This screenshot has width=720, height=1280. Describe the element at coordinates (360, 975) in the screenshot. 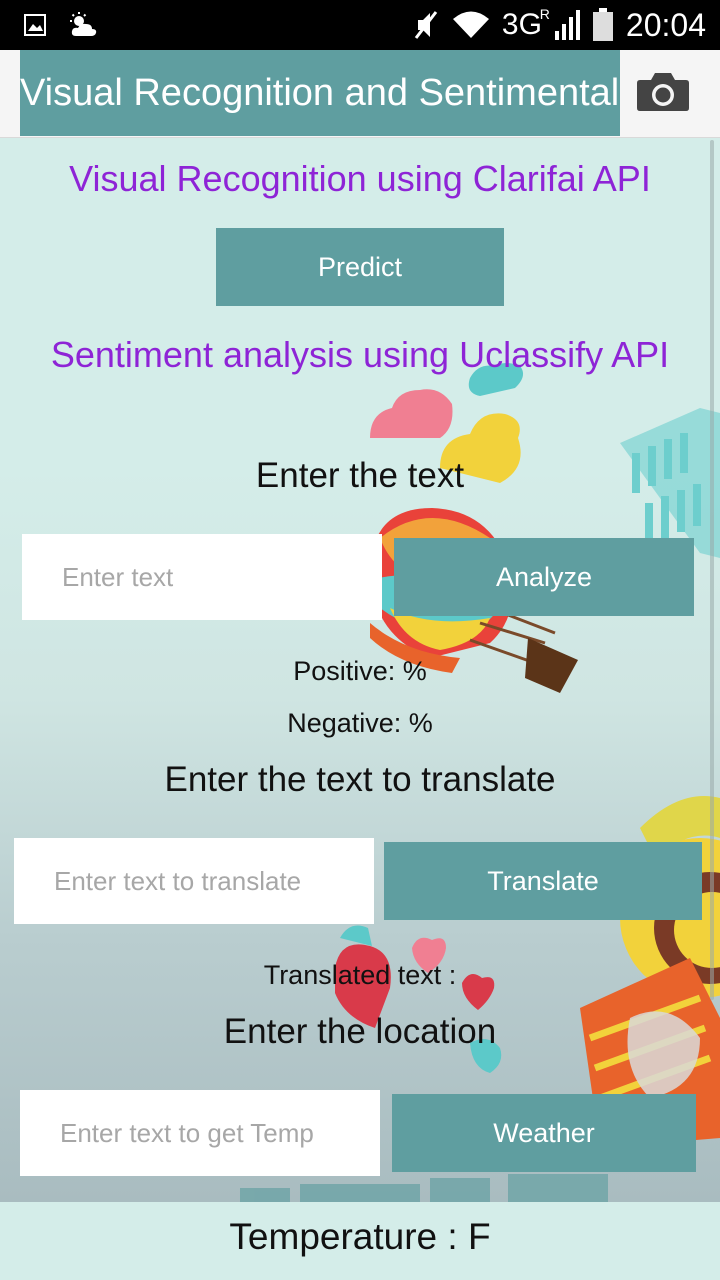

I see `translated-text-result: Translated text :` at that location.